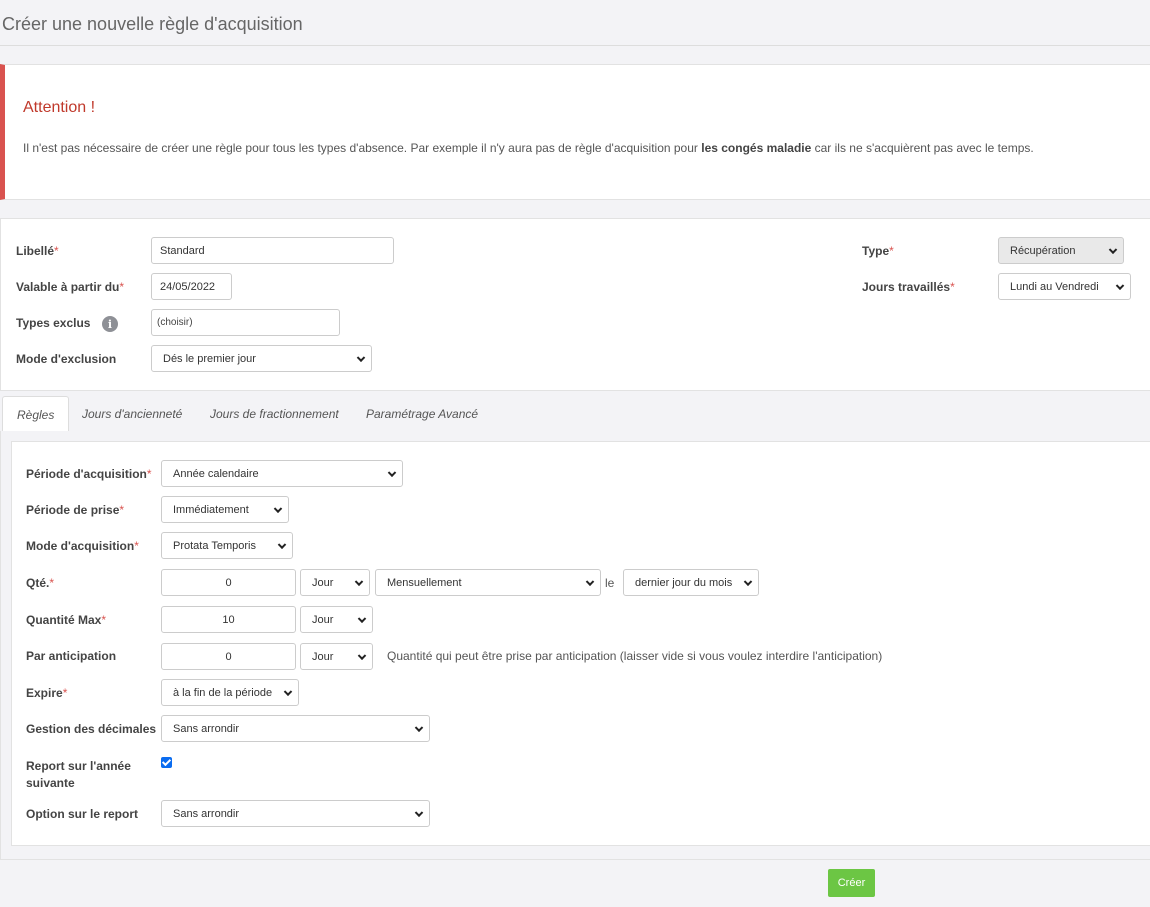 The height and width of the screenshot is (907, 1150). I want to click on types-exclus-label: Types exclus, so click(53, 323).